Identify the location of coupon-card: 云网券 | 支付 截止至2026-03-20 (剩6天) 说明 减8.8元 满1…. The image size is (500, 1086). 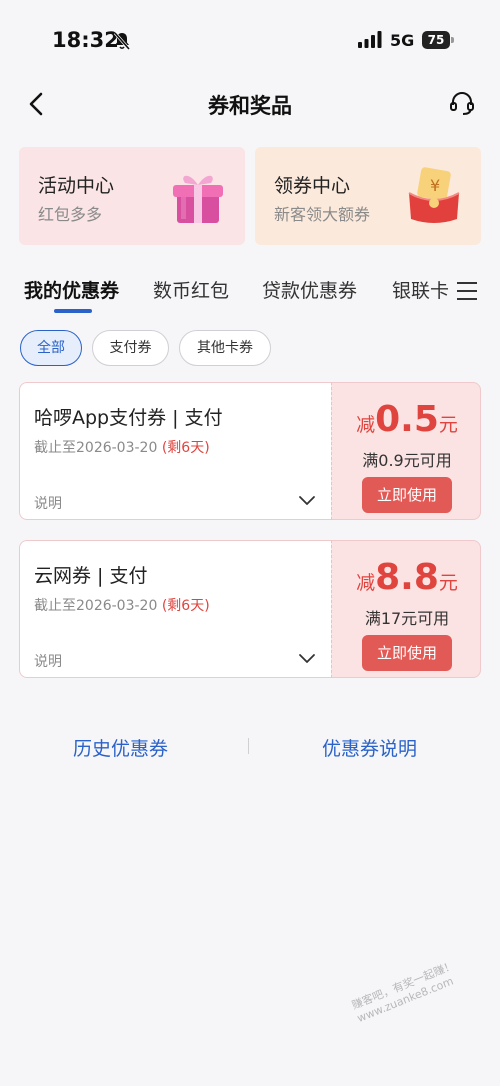
(250, 609).